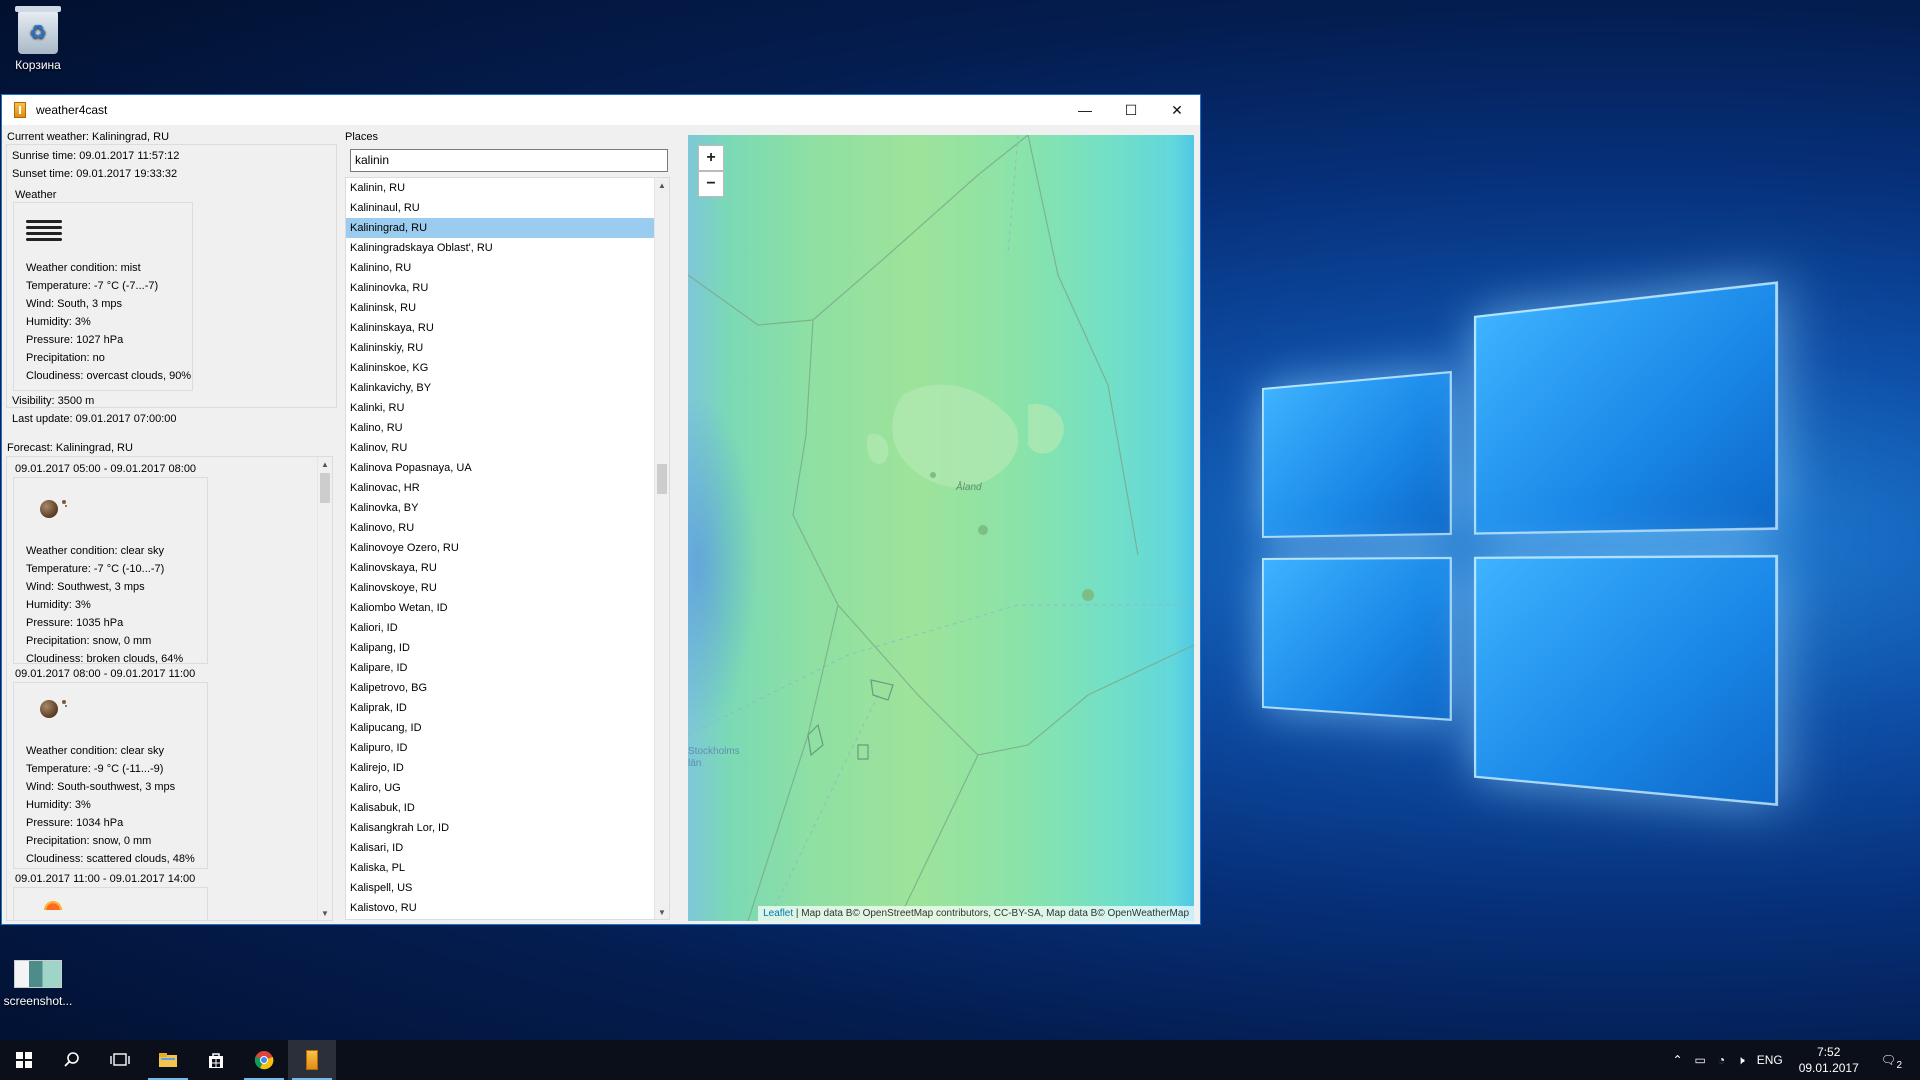 The height and width of the screenshot is (1080, 1920). Describe the element at coordinates (507, 468) in the screenshot. I see `place-list-item: Kalinova Popasnaya, UA` at that location.